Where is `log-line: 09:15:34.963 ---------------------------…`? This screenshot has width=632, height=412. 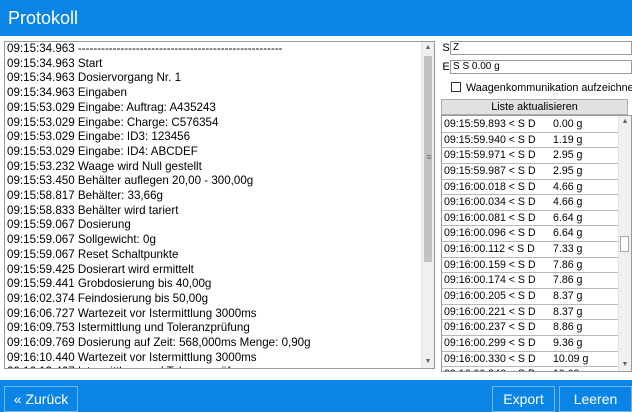
log-line: 09:15:34.963 ---------------------------… is located at coordinates (145, 48).